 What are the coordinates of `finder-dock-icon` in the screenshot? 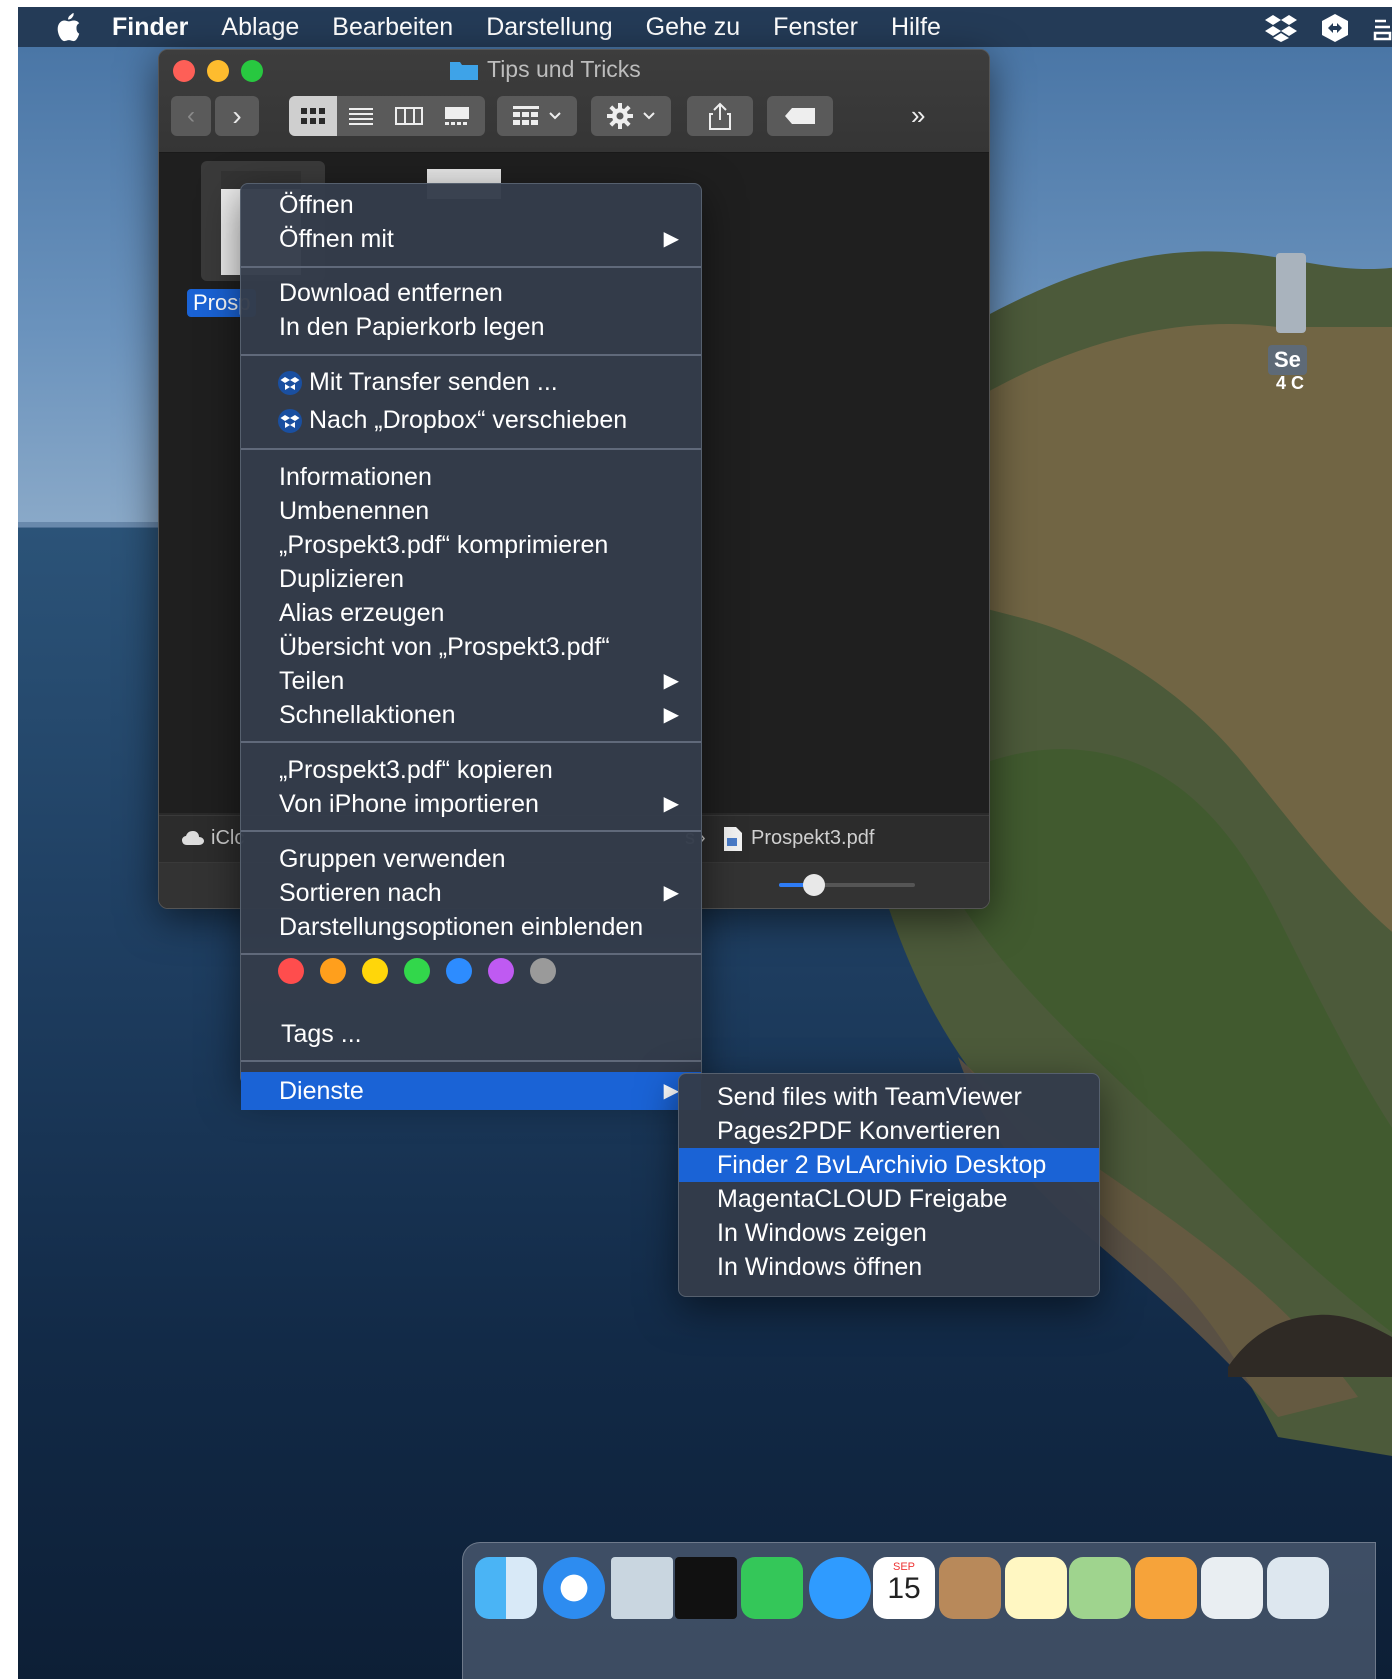 It's located at (506, 1588).